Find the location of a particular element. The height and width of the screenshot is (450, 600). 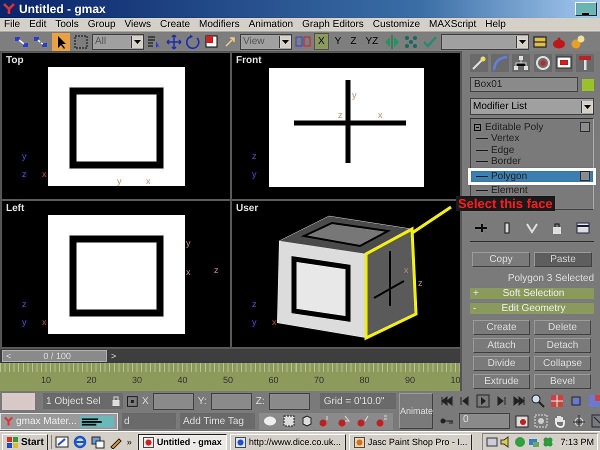

percent-snap-icon is located at coordinates (363, 421).